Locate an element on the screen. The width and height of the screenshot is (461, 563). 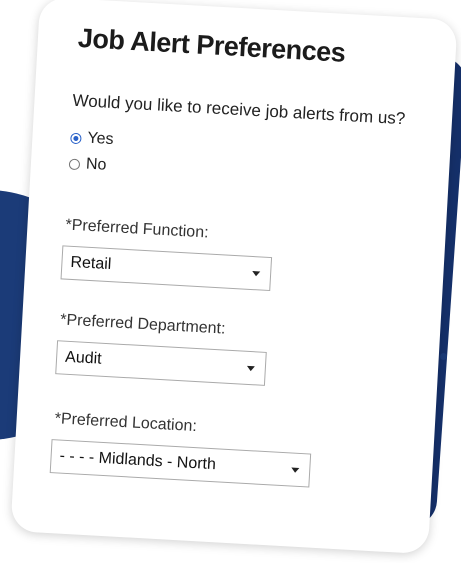
function-label: *Preferred Function: is located at coordinates (137, 229).